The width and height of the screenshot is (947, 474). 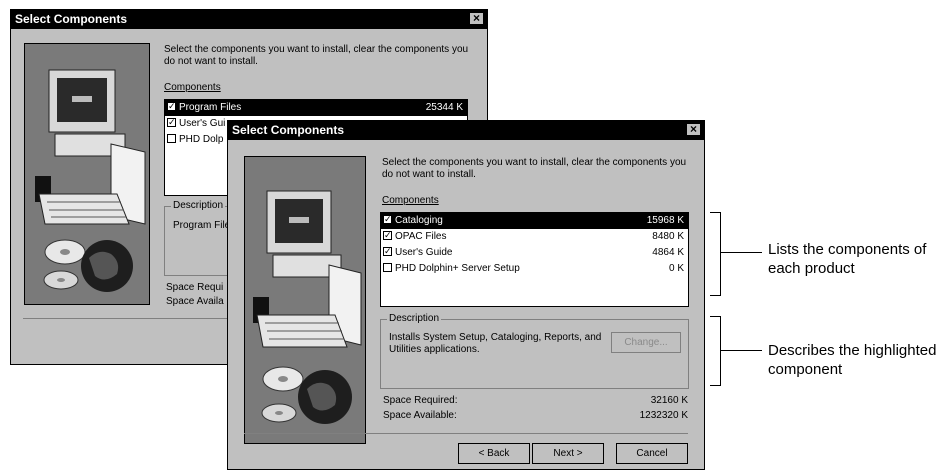 What do you see at coordinates (852, 360) in the screenshot?
I see `description-annotation: Describes the highlighted component` at bounding box center [852, 360].